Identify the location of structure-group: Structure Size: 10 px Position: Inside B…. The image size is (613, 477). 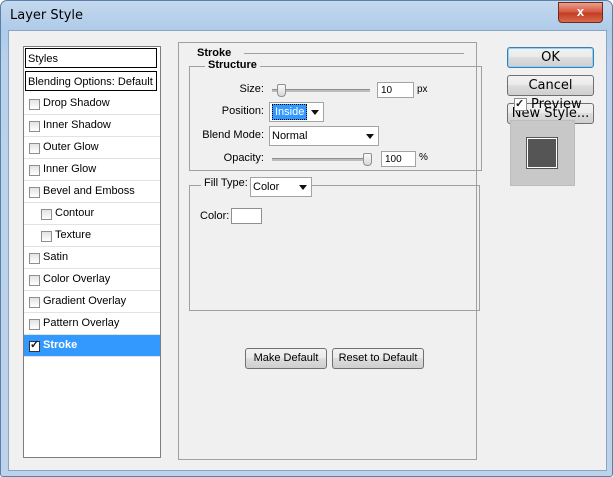
(335, 115).